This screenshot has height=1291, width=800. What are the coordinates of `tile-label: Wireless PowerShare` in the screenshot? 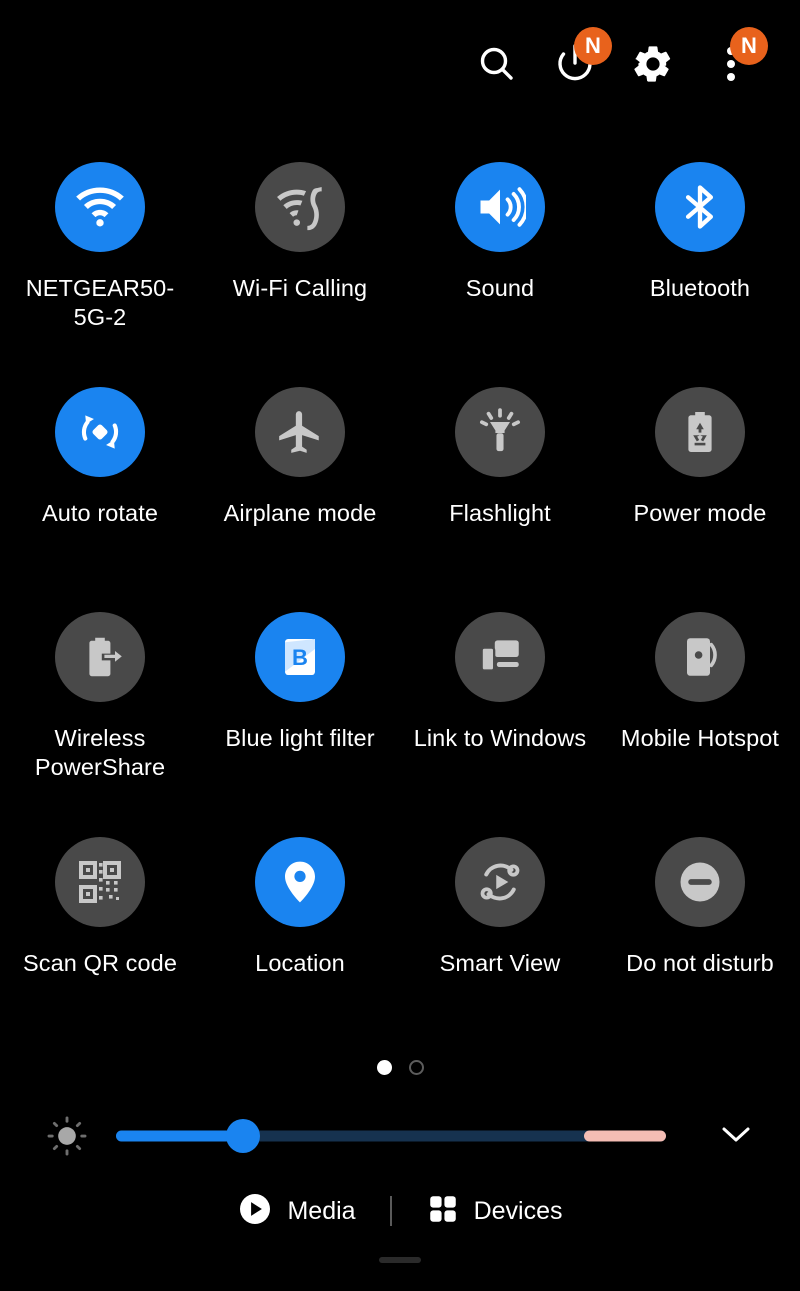 It's located at (100, 752).